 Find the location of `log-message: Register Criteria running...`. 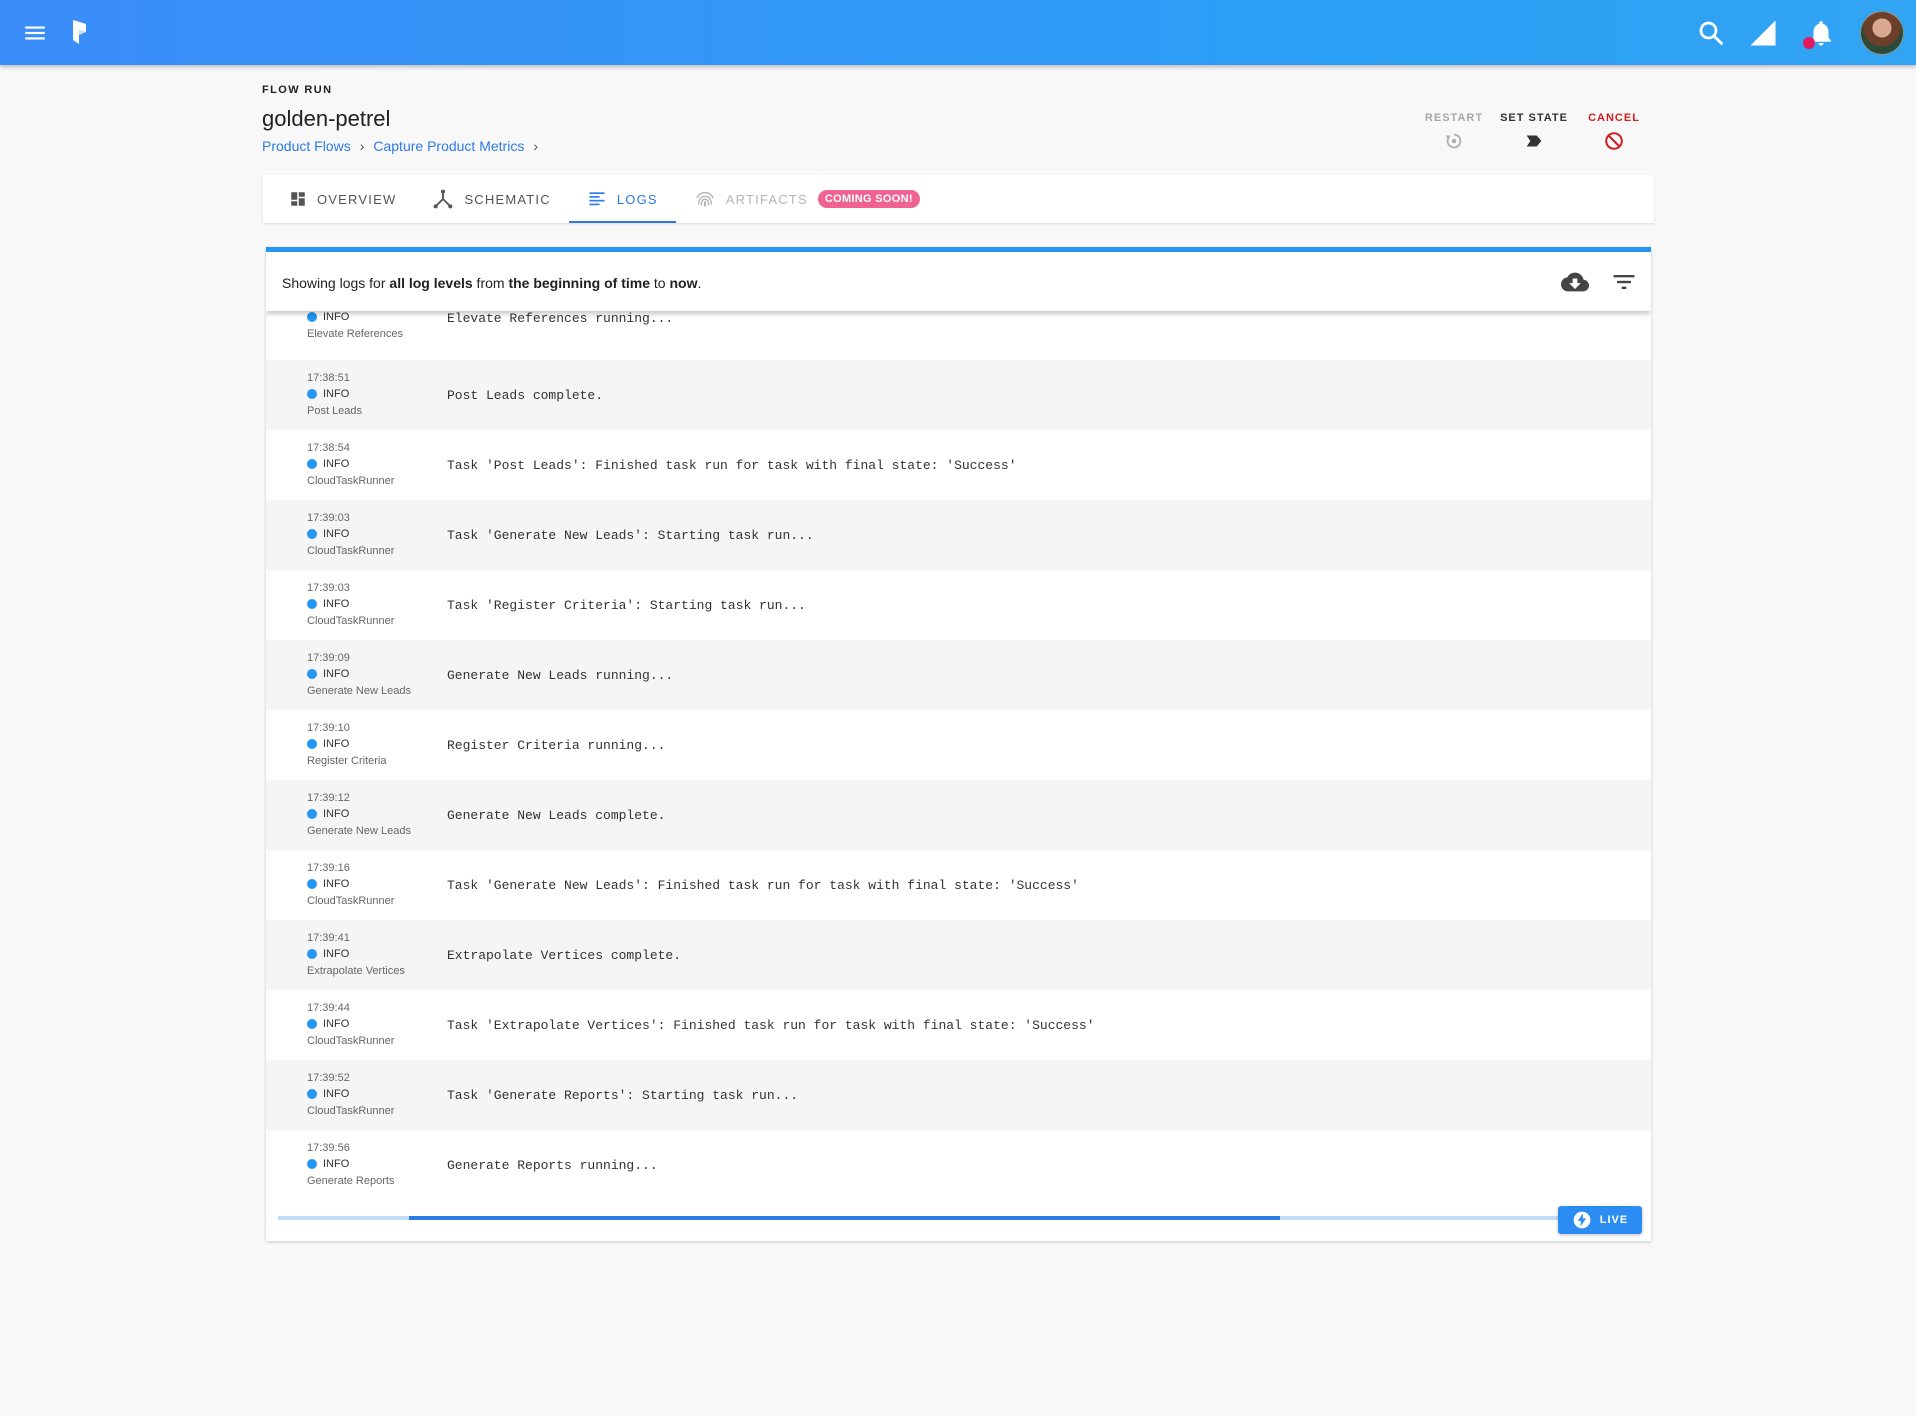

log-message: Register Criteria running... is located at coordinates (556, 745).